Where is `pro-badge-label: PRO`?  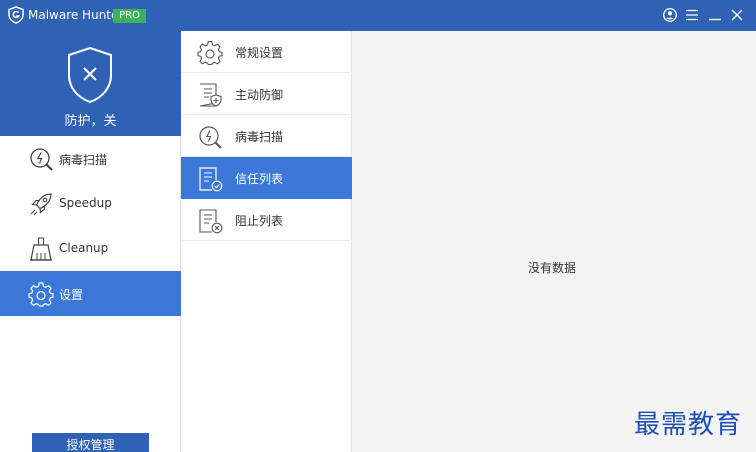 pro-badge-label: PRO is located at coordinates (129, 15).